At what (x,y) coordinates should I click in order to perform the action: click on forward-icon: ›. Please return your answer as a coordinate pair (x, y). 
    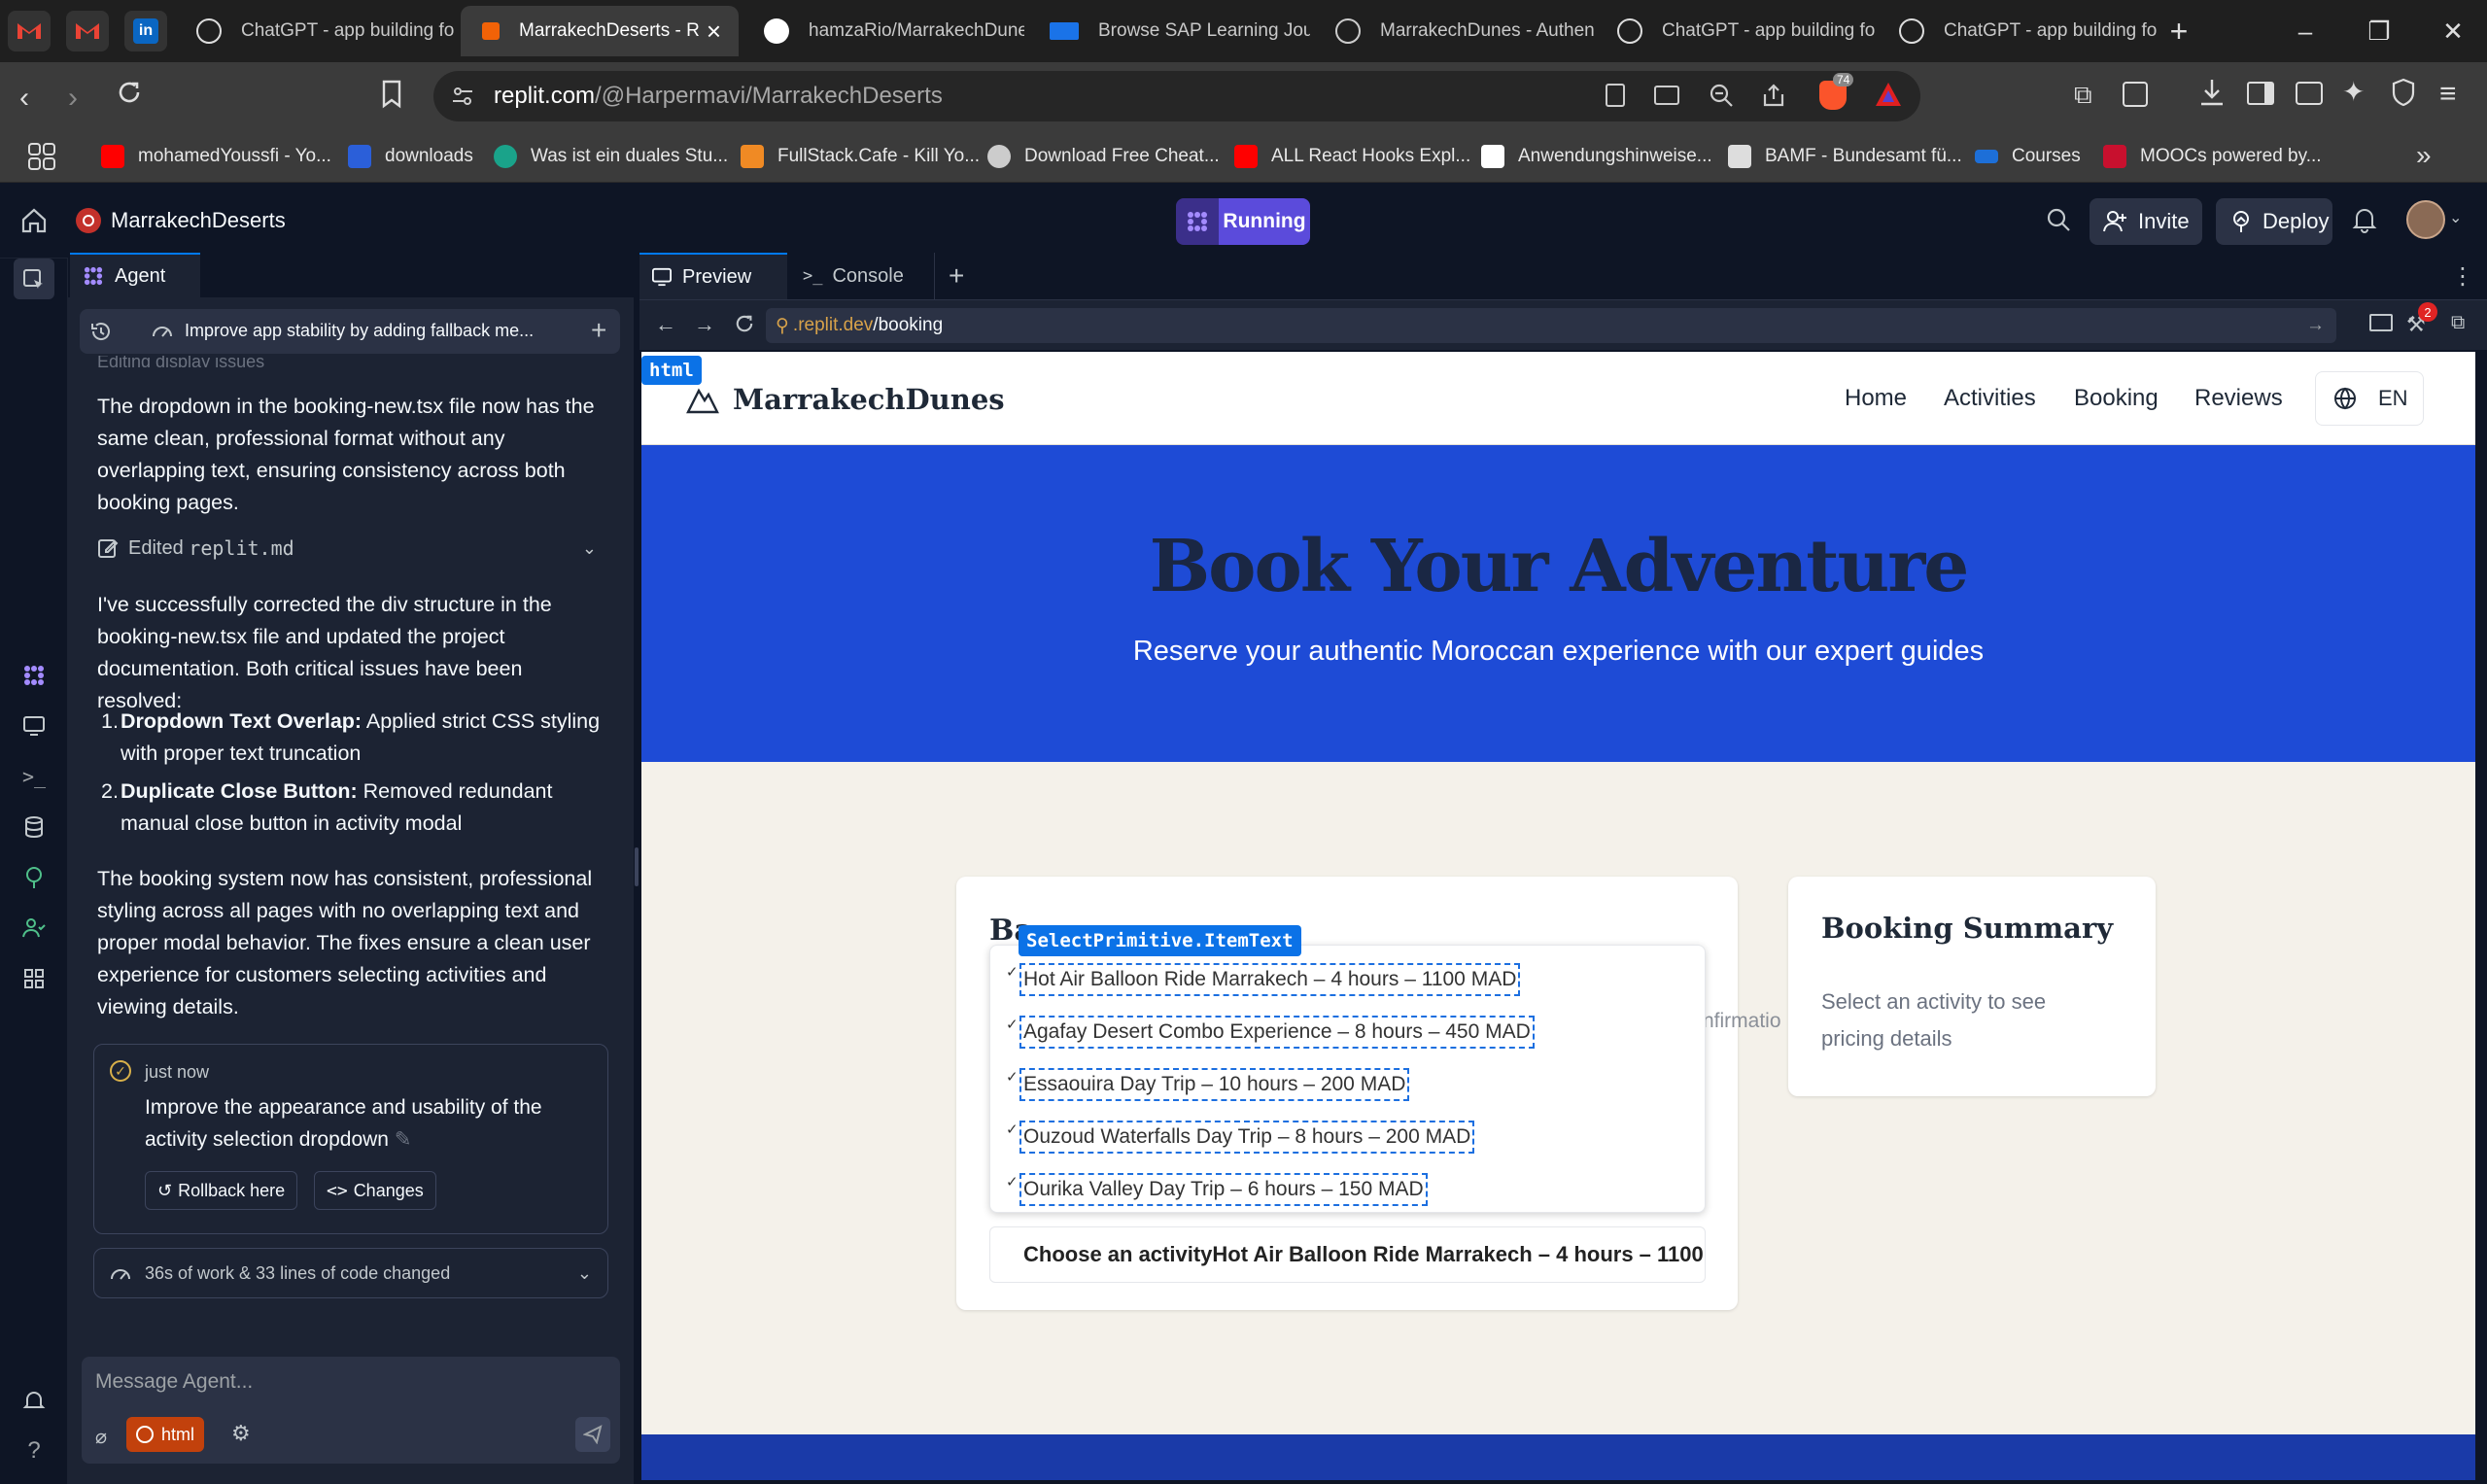
    Looking at the image, I should click on (73, 98).